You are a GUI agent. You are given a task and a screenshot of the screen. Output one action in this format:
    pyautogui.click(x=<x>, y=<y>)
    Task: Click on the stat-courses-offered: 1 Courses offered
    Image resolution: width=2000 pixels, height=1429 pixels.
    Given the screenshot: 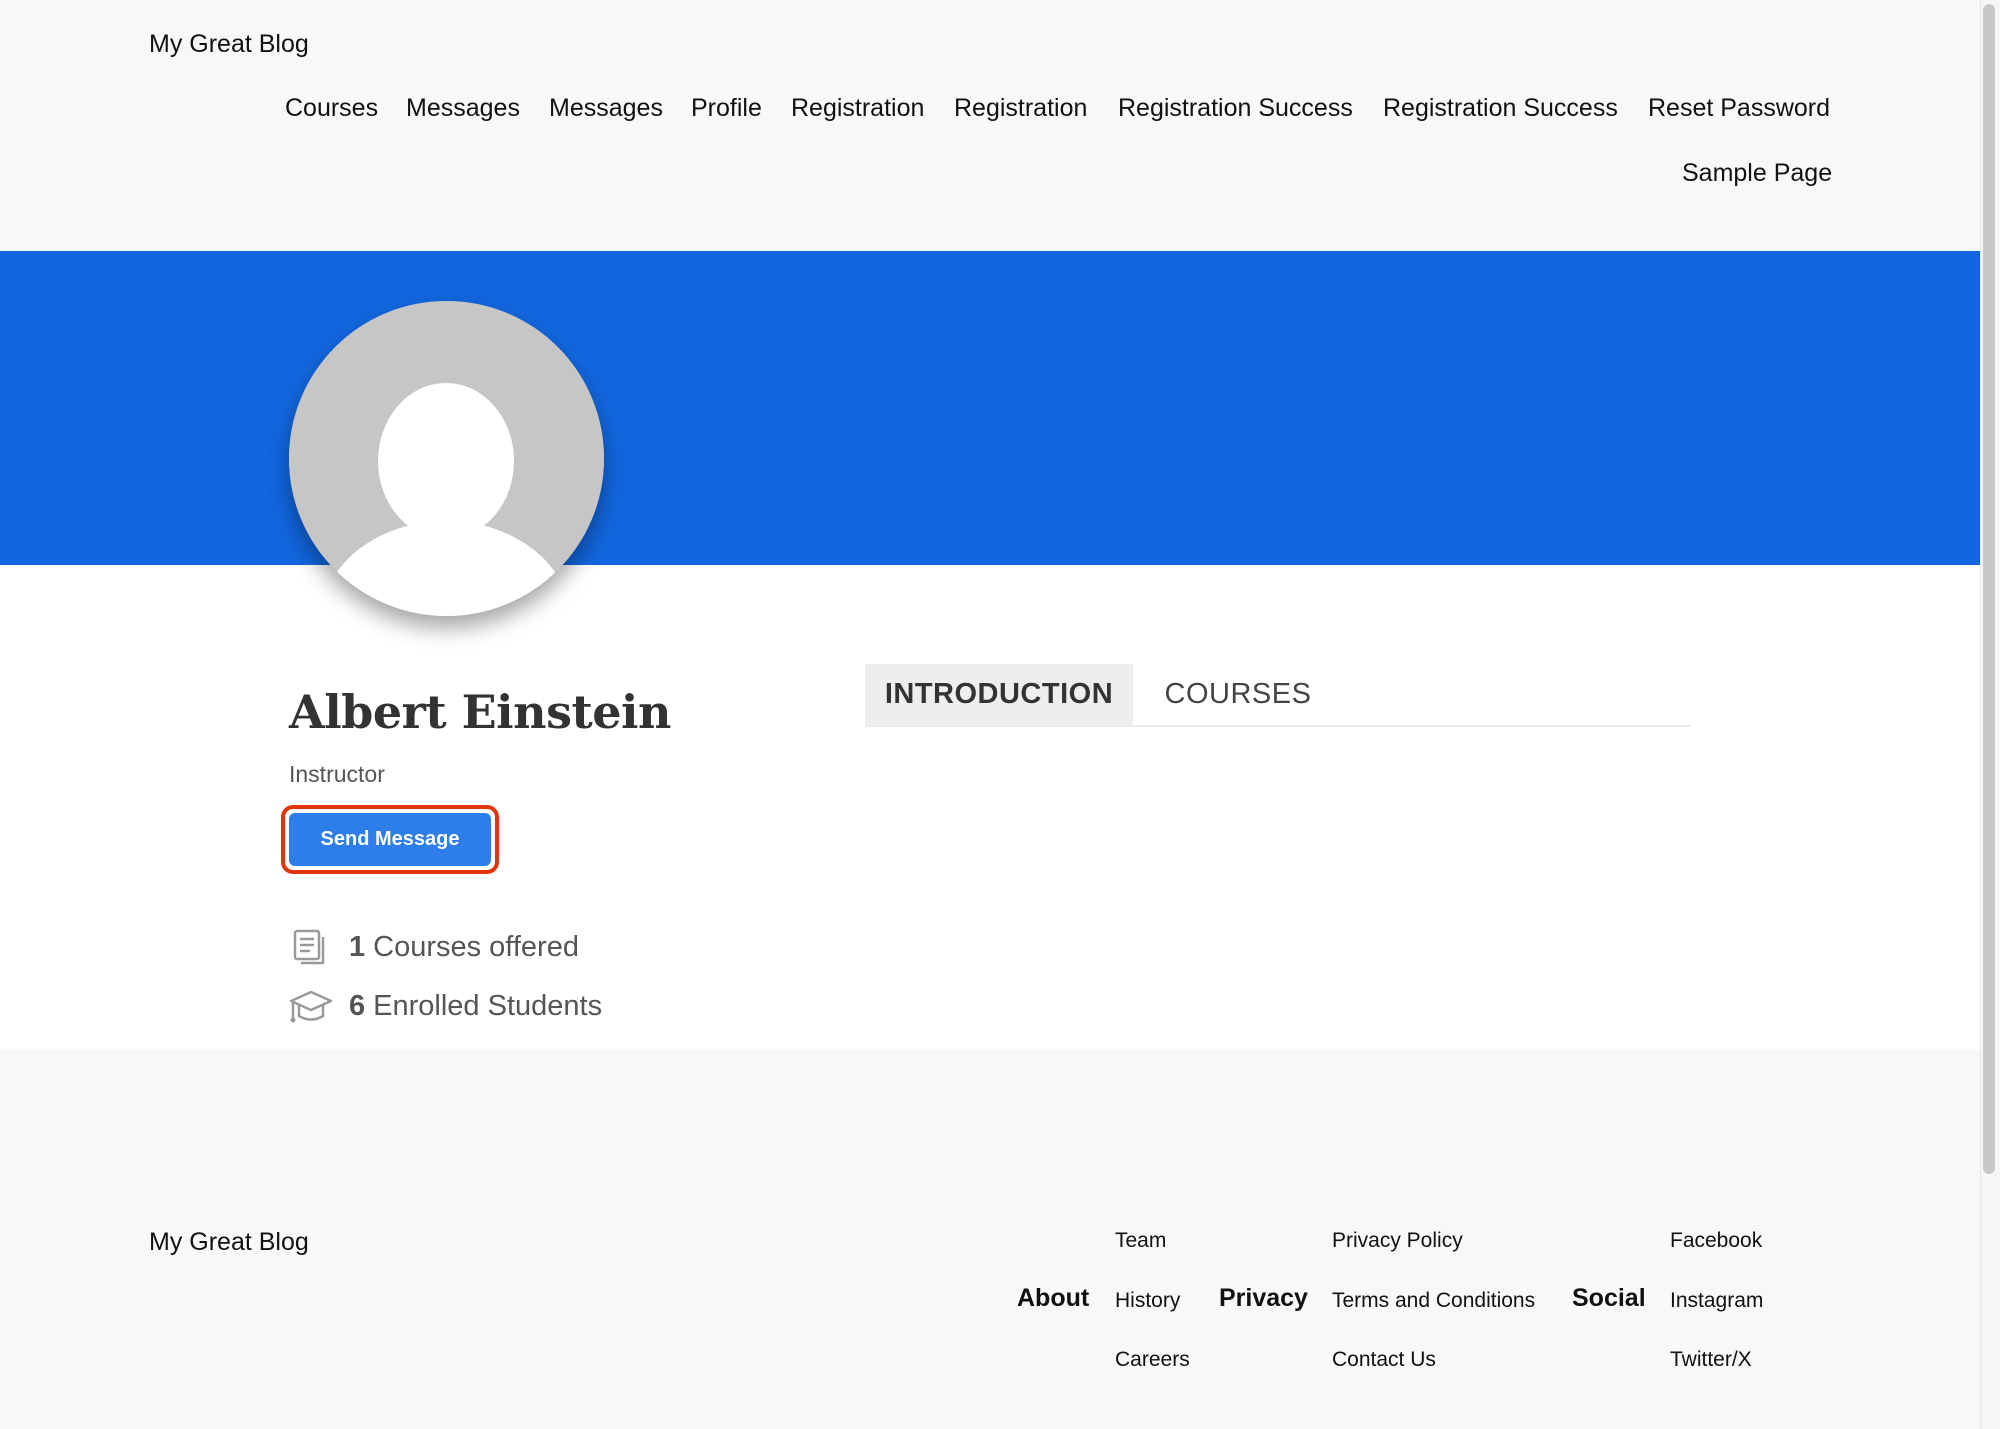 What is the action you would take?
    pyautogui.click(x=434, y=947)
    